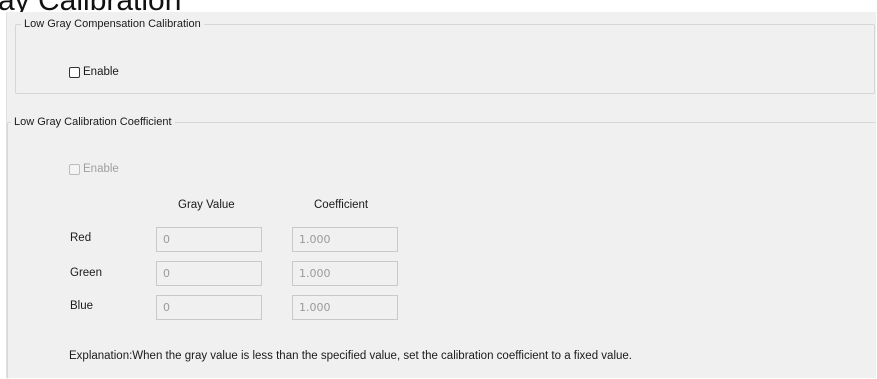 The image size is (877, 379). What do you see at coordinates (206, 205) in the screenshot?
I see `gray-value-header: Gray Value` at bounding box center [206, 205].